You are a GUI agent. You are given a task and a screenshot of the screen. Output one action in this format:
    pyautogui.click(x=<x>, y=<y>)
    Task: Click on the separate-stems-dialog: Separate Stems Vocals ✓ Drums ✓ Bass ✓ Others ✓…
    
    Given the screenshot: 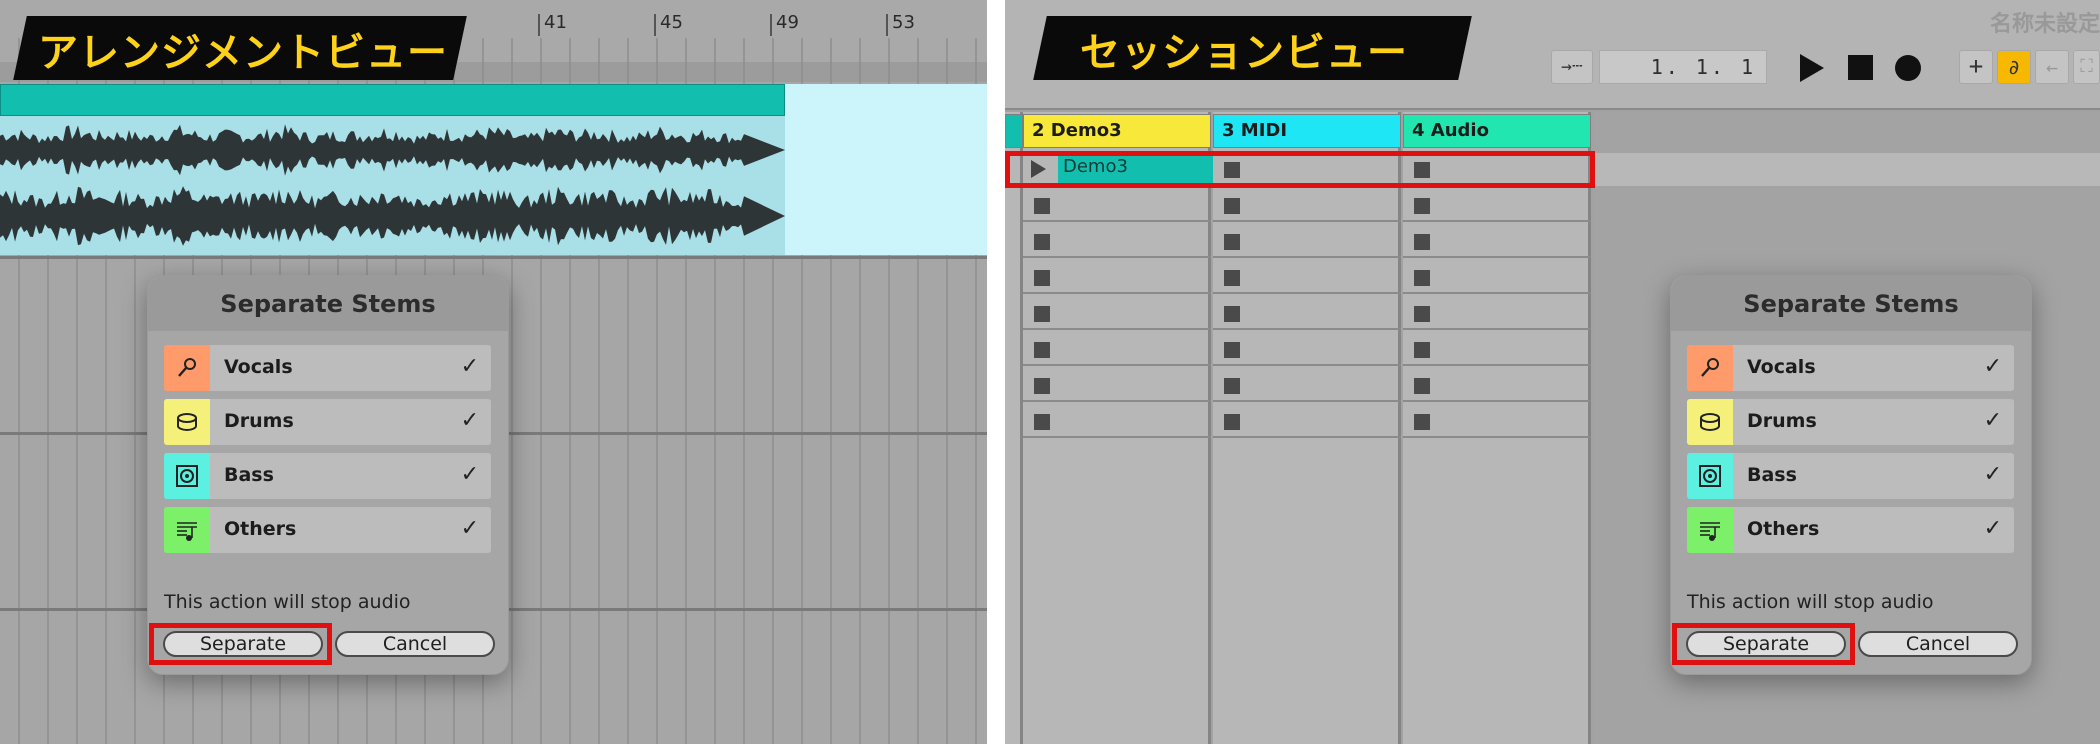 What is the action you would take?
    pyautogui.click(x=1851, y=475)
    